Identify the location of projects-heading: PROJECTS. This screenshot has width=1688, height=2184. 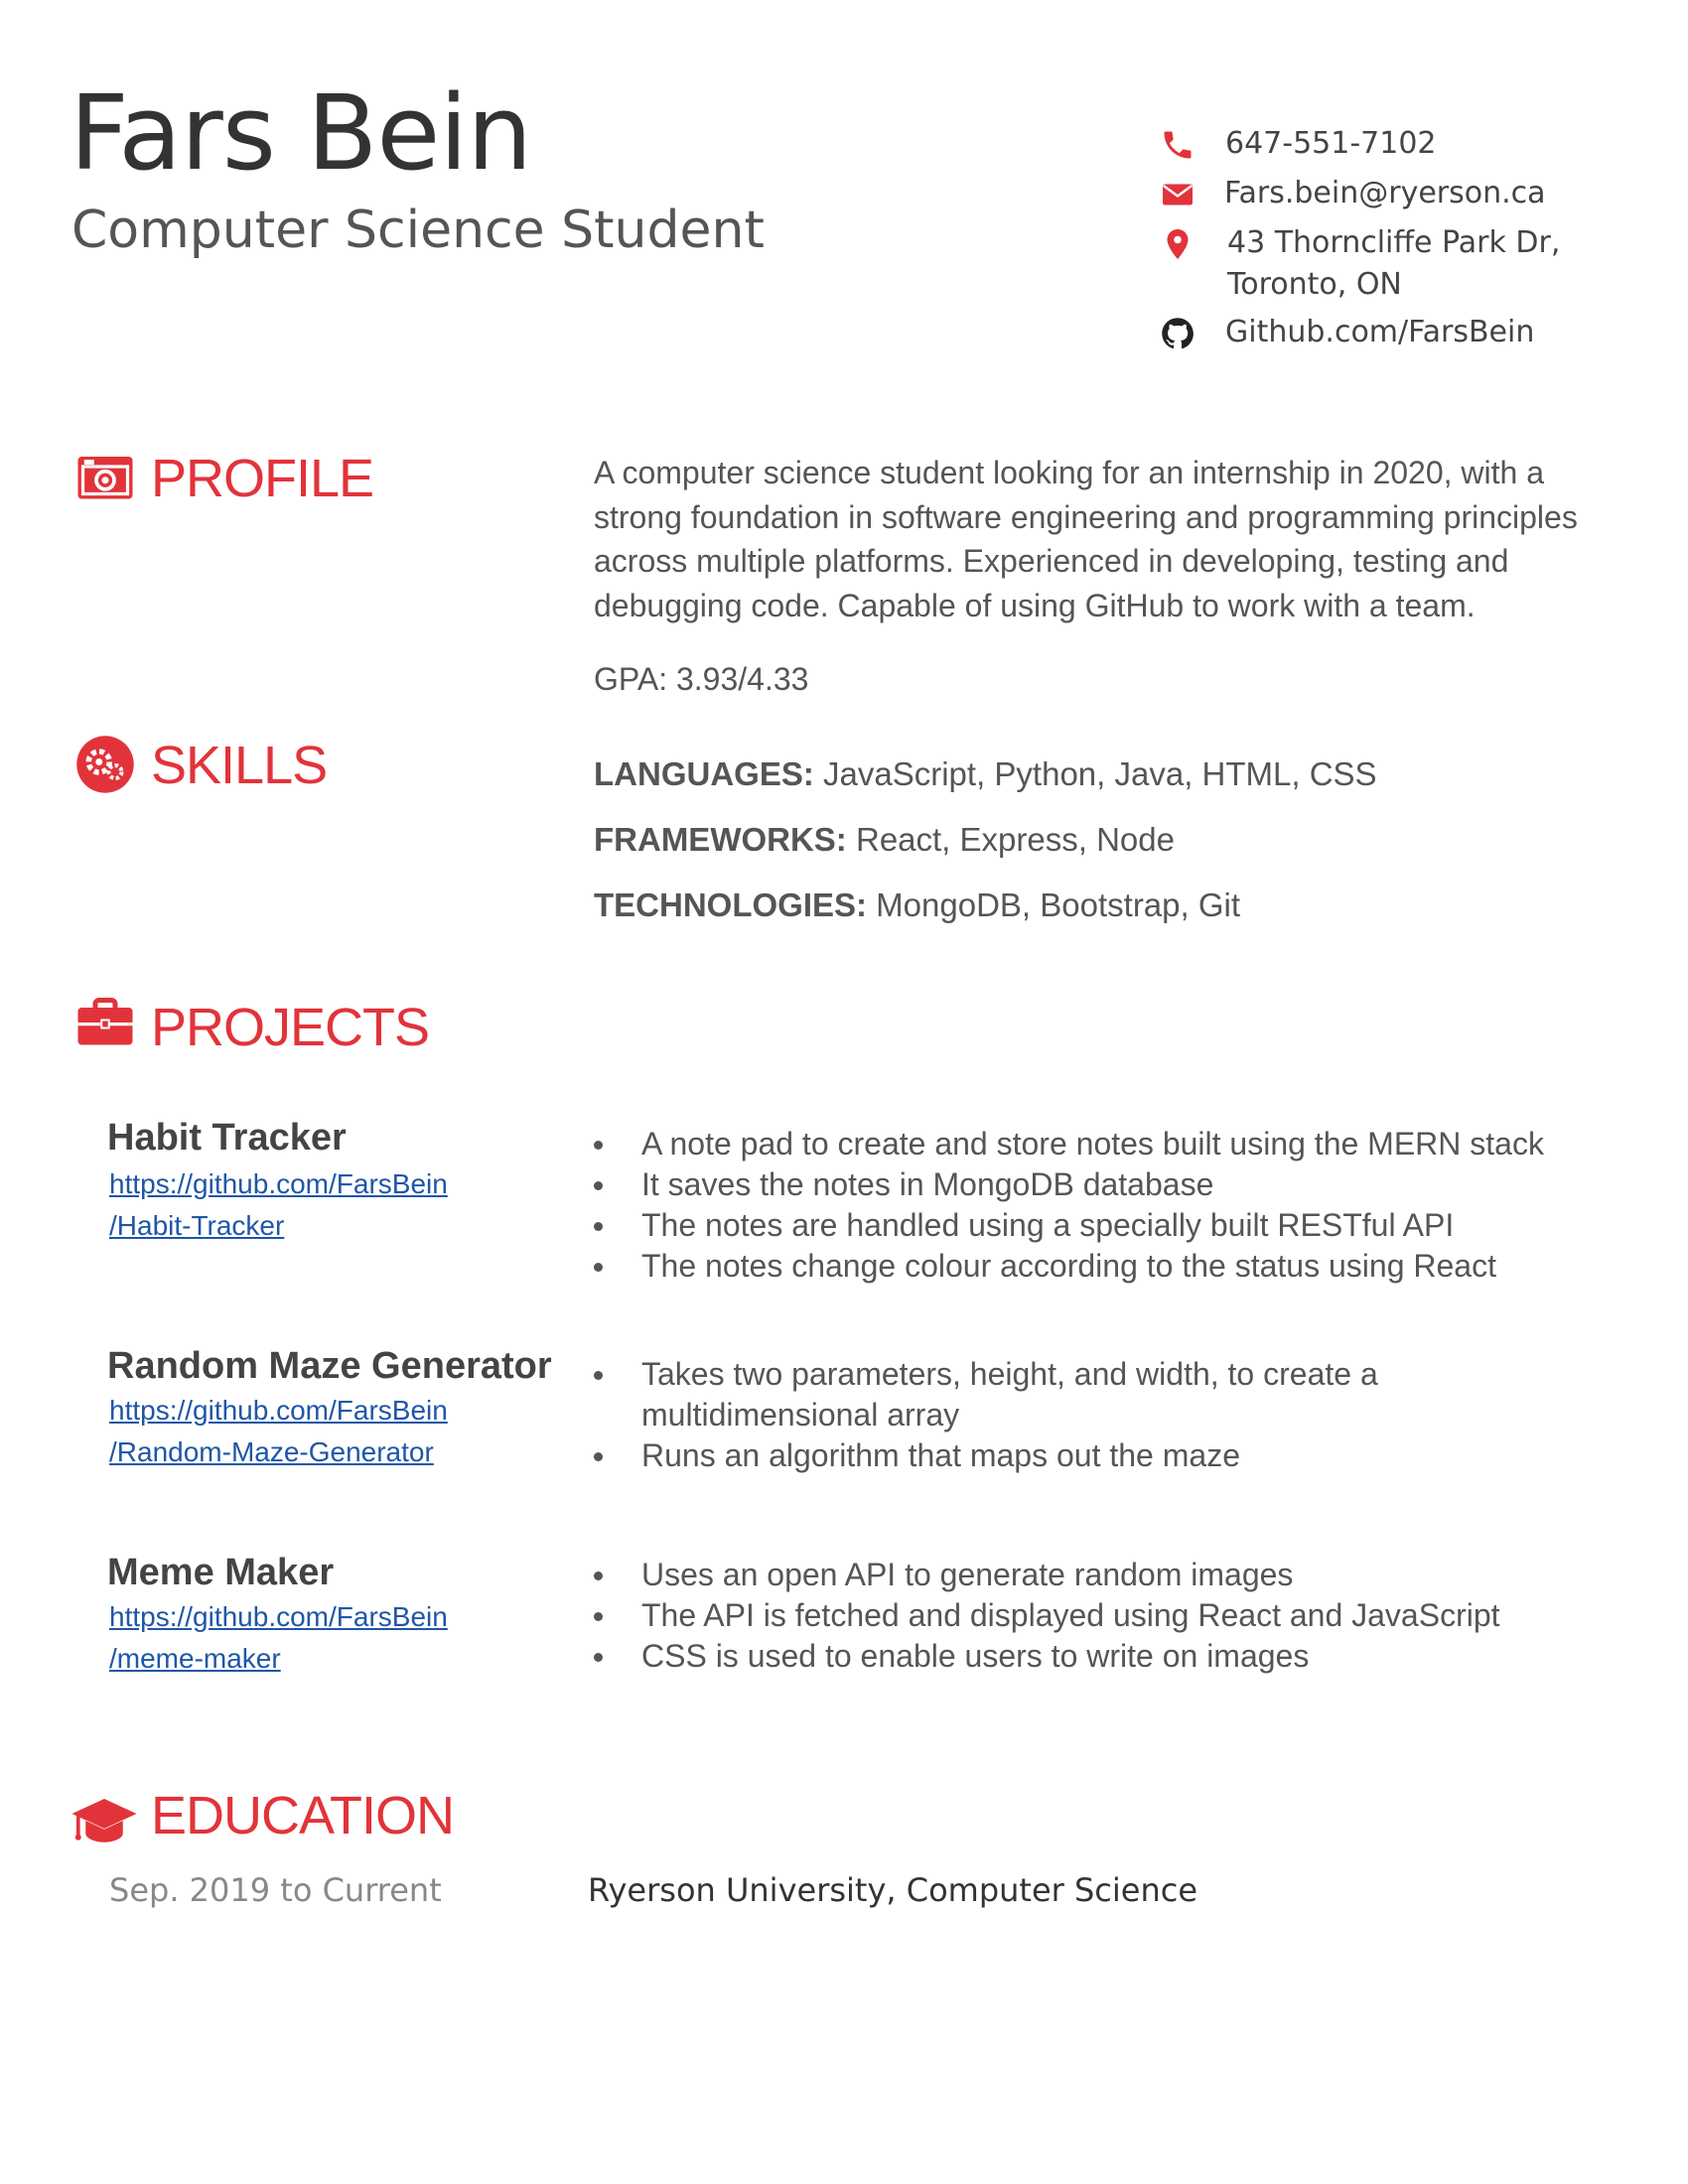
(290, 1027).